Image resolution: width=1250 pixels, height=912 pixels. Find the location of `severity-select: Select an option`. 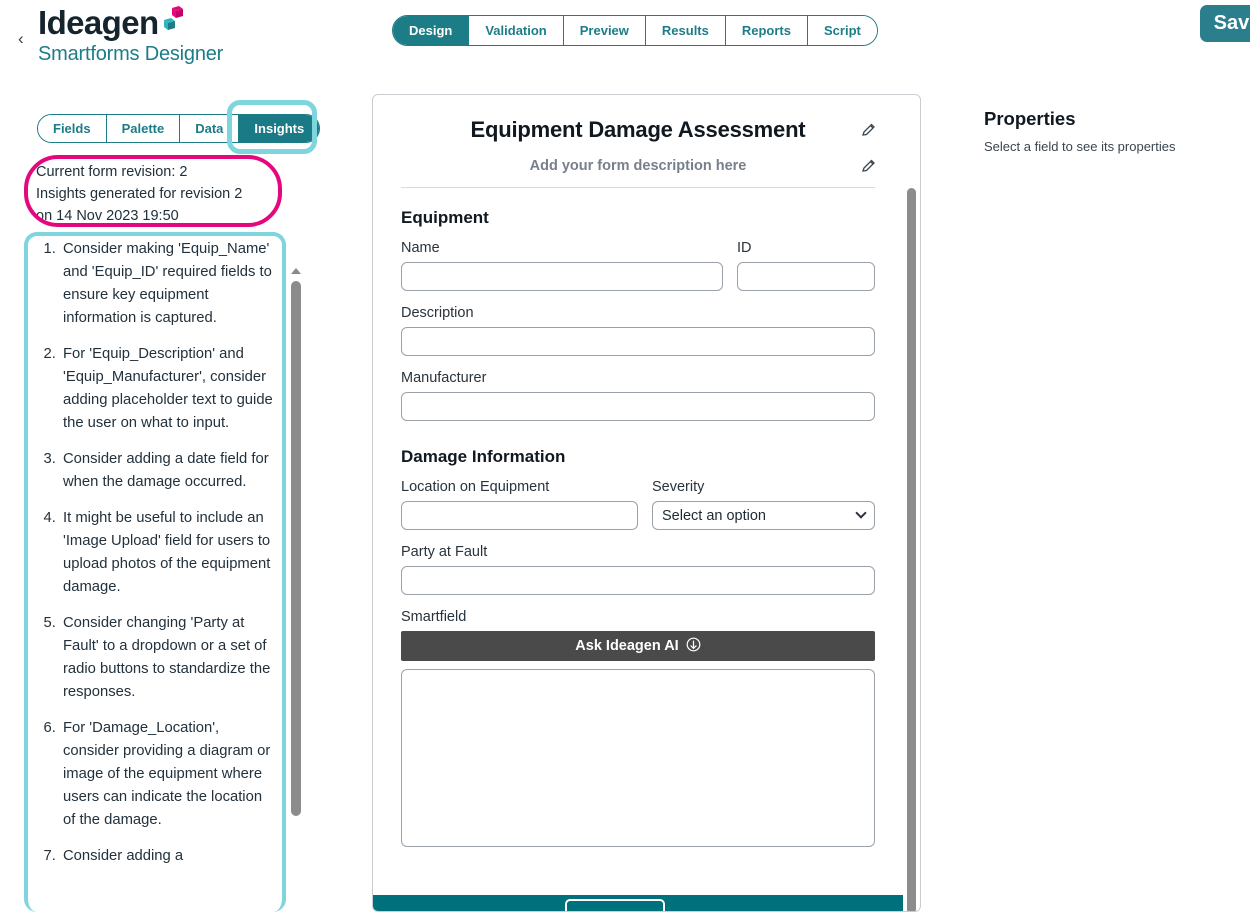

severity-select: Select an option is located at coordinates (763, 515).